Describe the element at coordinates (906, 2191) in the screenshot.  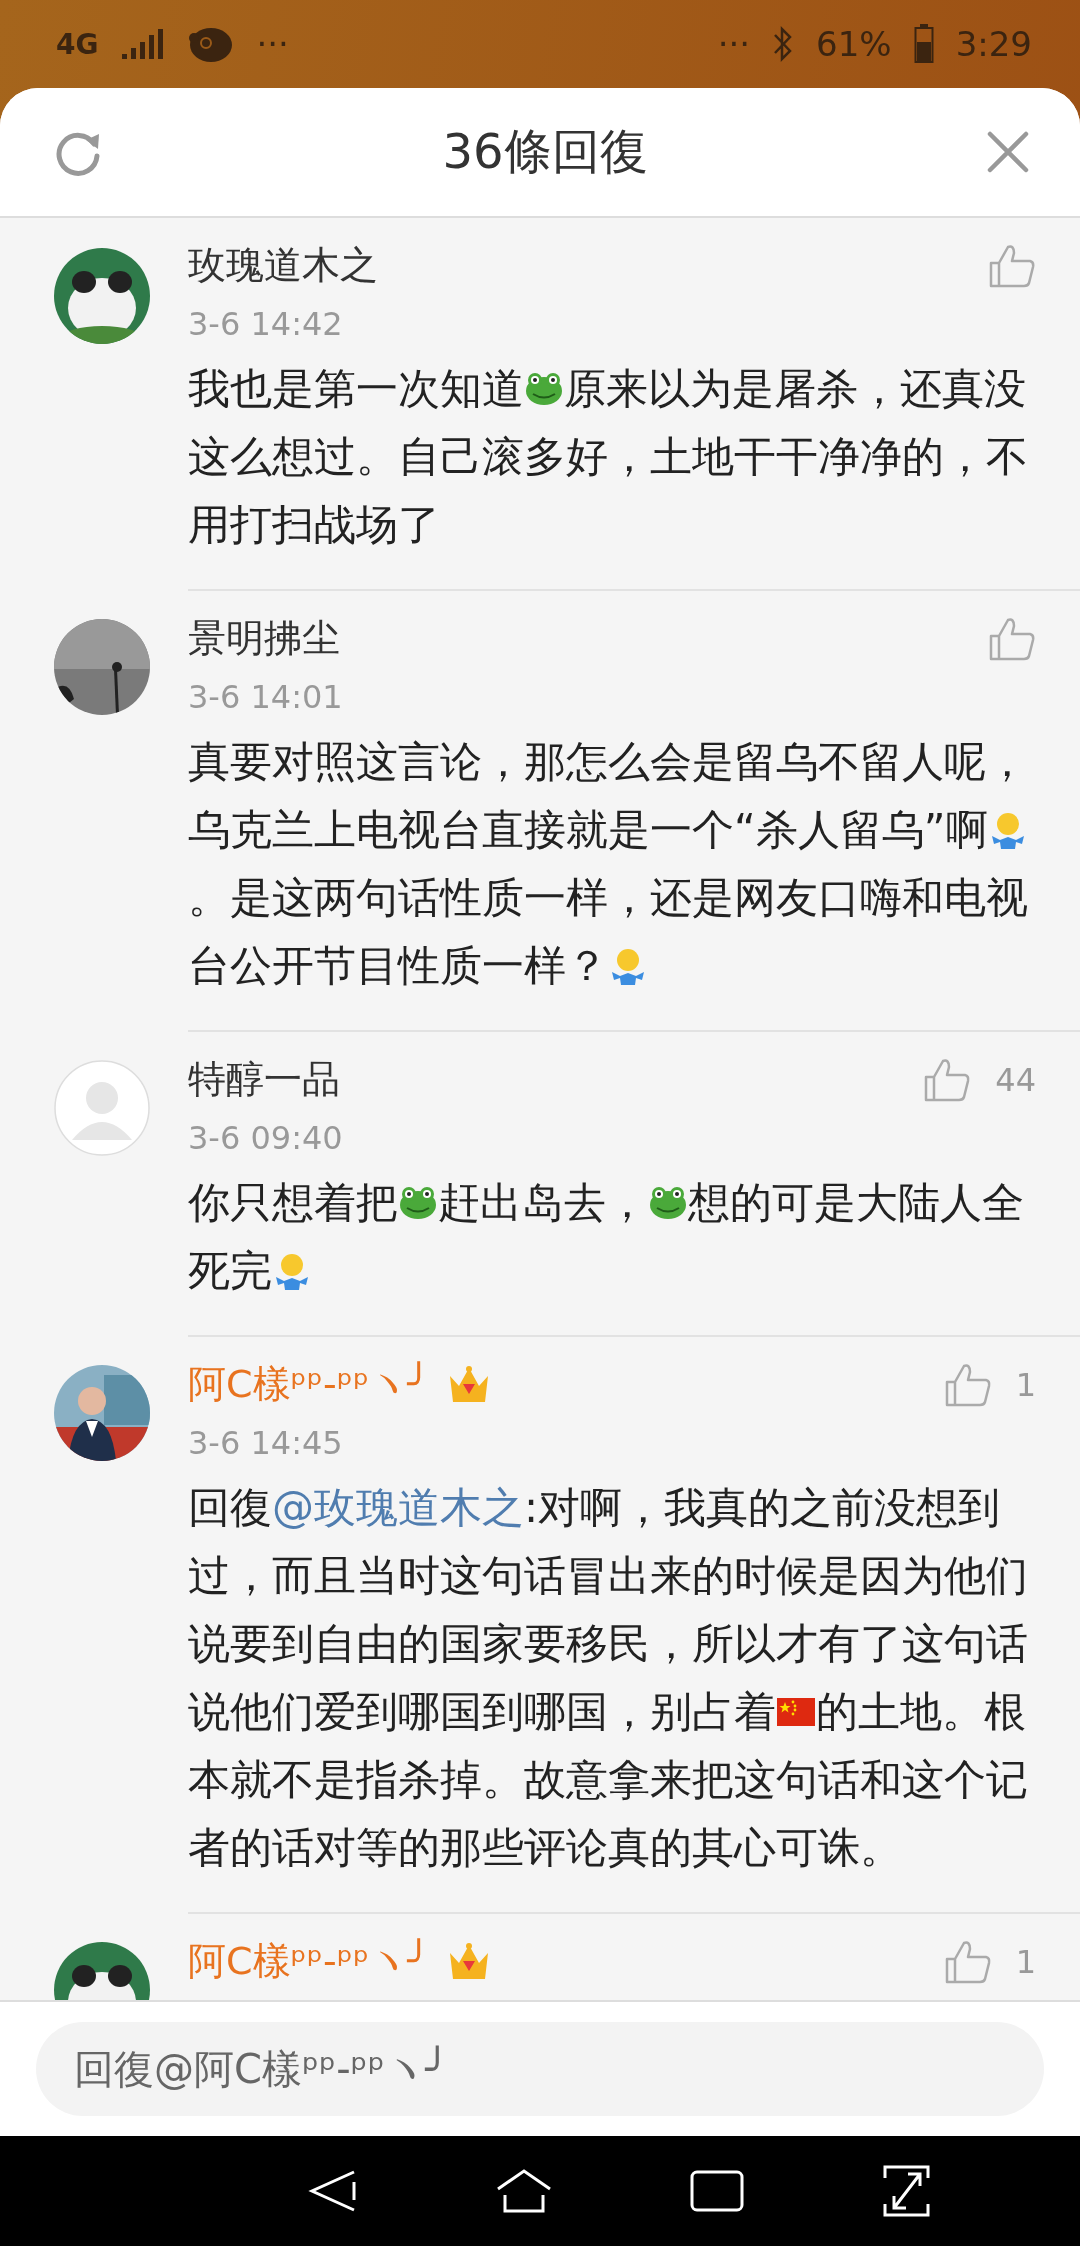
I see `expand-icon` at that location.